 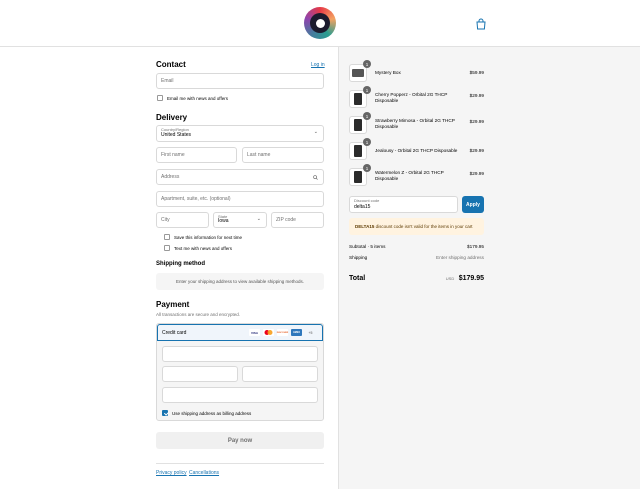 I want to click on search-icon, so click(x=315, y=177).